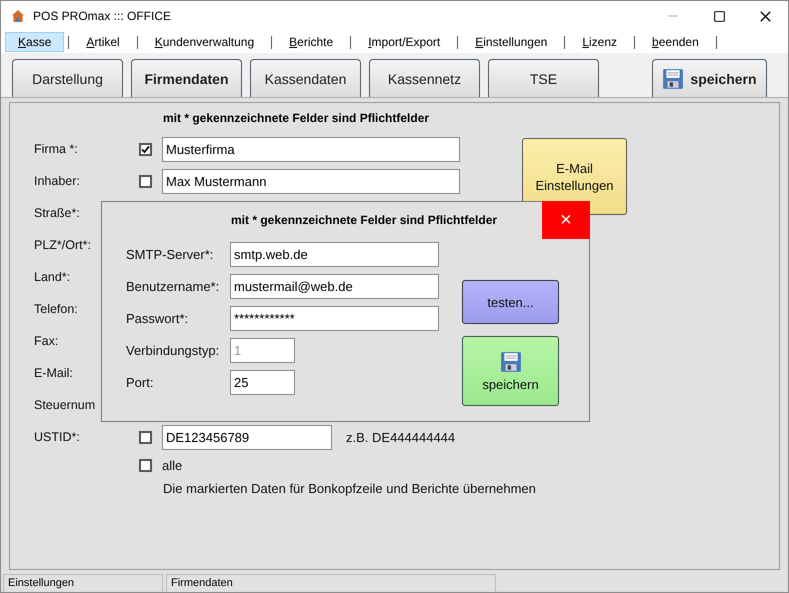  I want to click on field-label: Straße*:, so click(57, 213).